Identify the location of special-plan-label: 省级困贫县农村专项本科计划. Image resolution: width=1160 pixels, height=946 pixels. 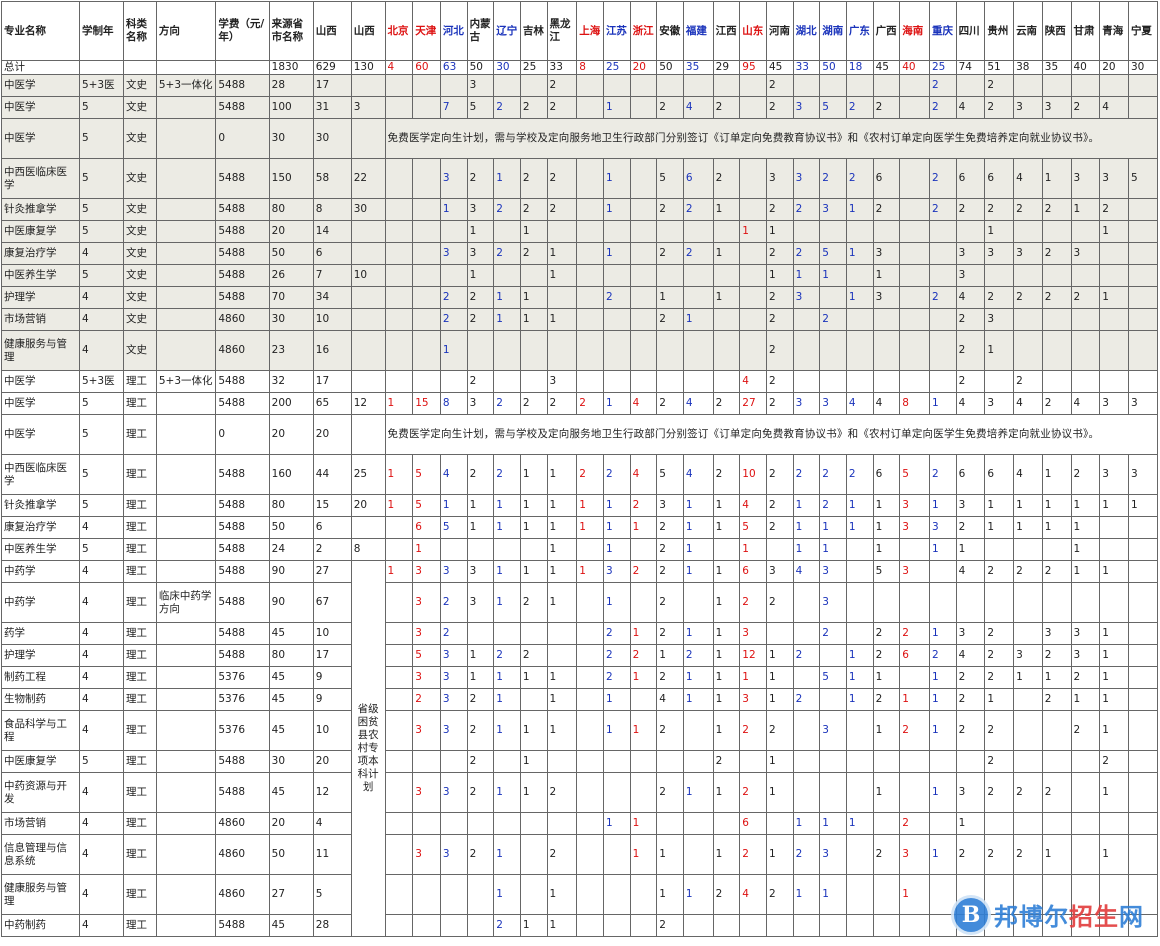
(368, 748).